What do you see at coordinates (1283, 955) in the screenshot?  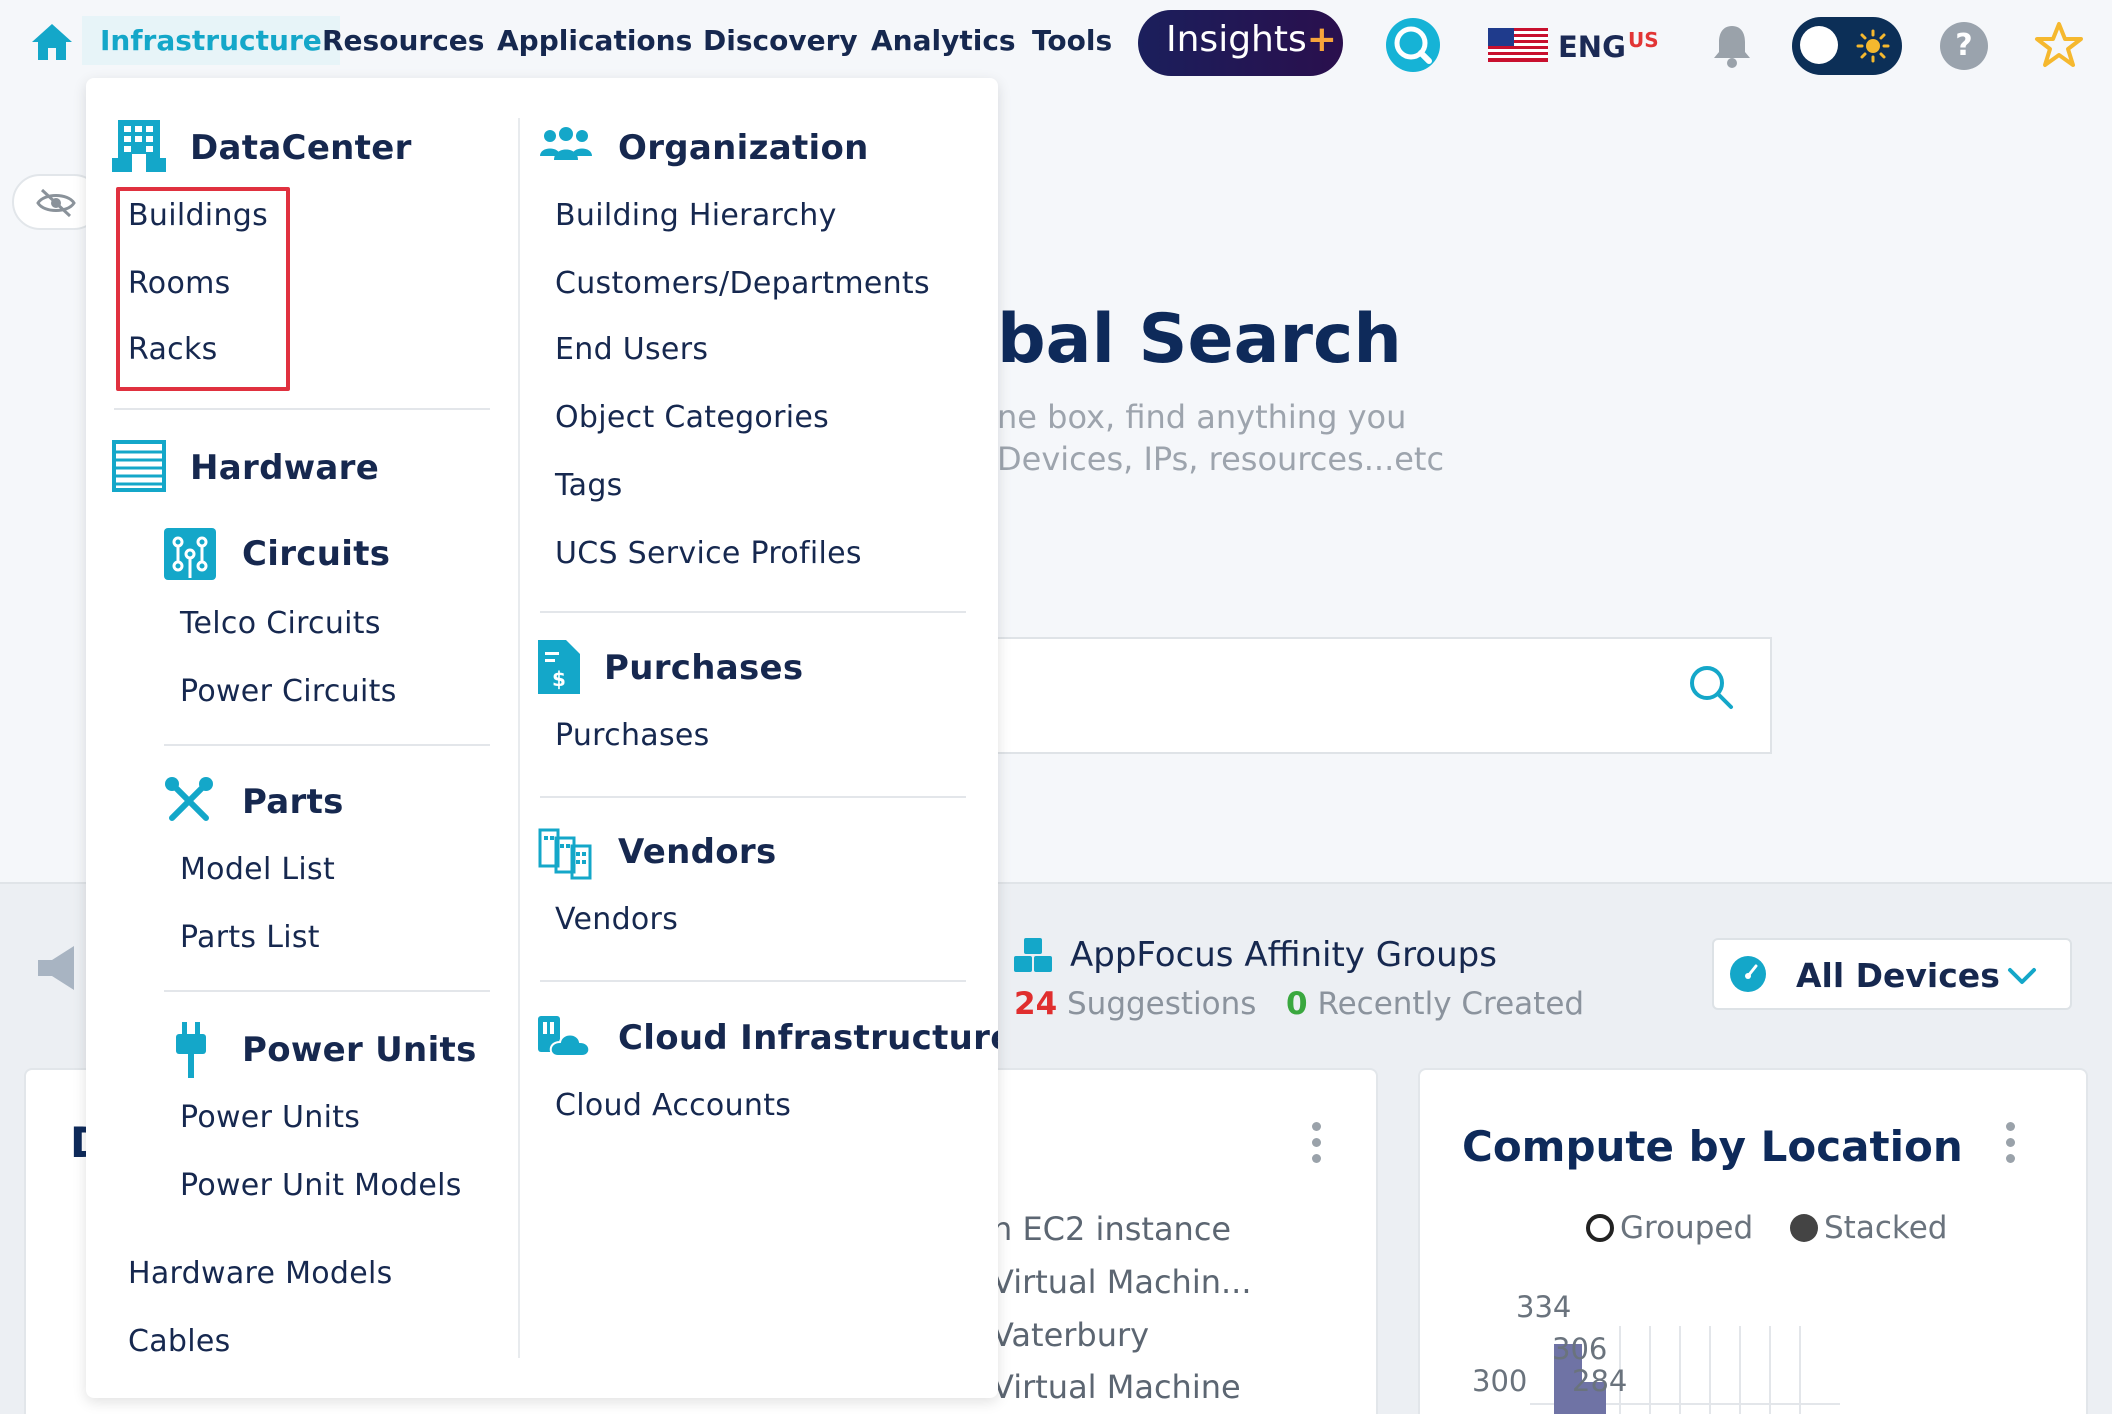 I see `appfocus-title: AppFocus Affinity Groups` at bounding box center [1283, 955].